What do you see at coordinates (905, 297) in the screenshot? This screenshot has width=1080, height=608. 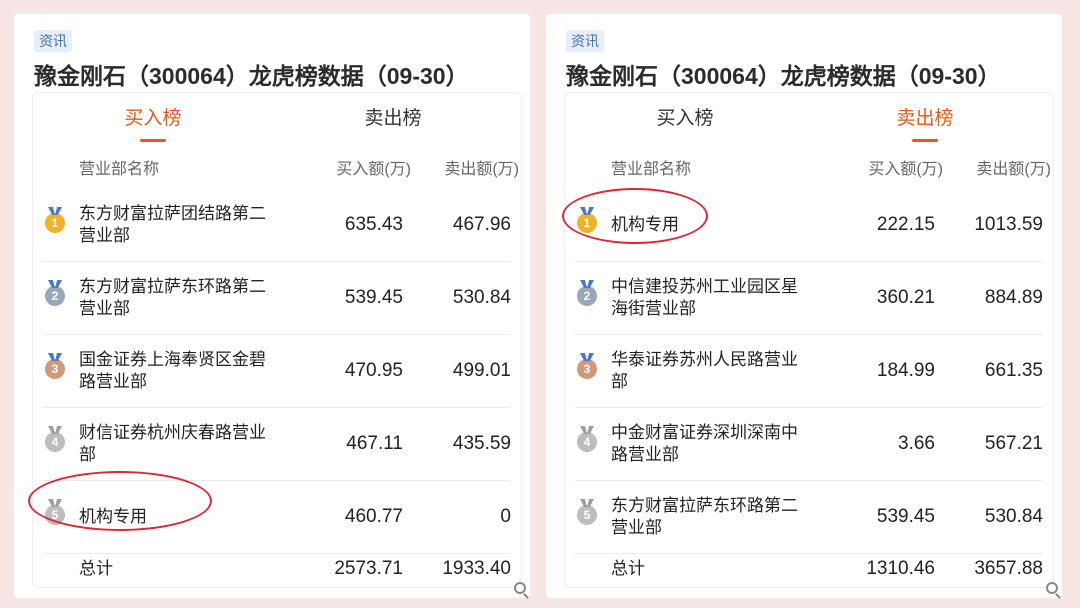 I see `buy-amount: 360.21` at bounding box center [905, 297].